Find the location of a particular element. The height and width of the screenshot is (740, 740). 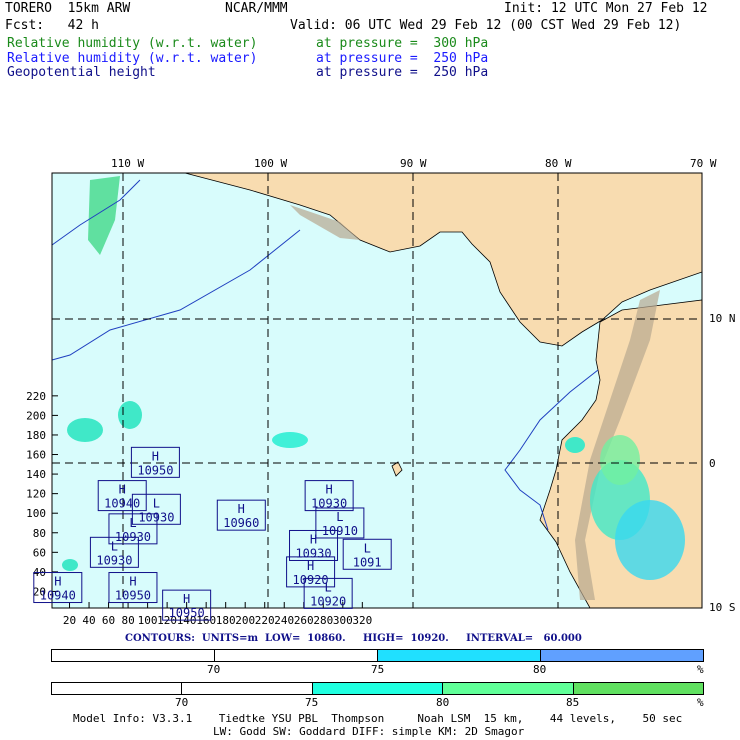

x-tick-label: 320 is located at coordinates (362, 620).